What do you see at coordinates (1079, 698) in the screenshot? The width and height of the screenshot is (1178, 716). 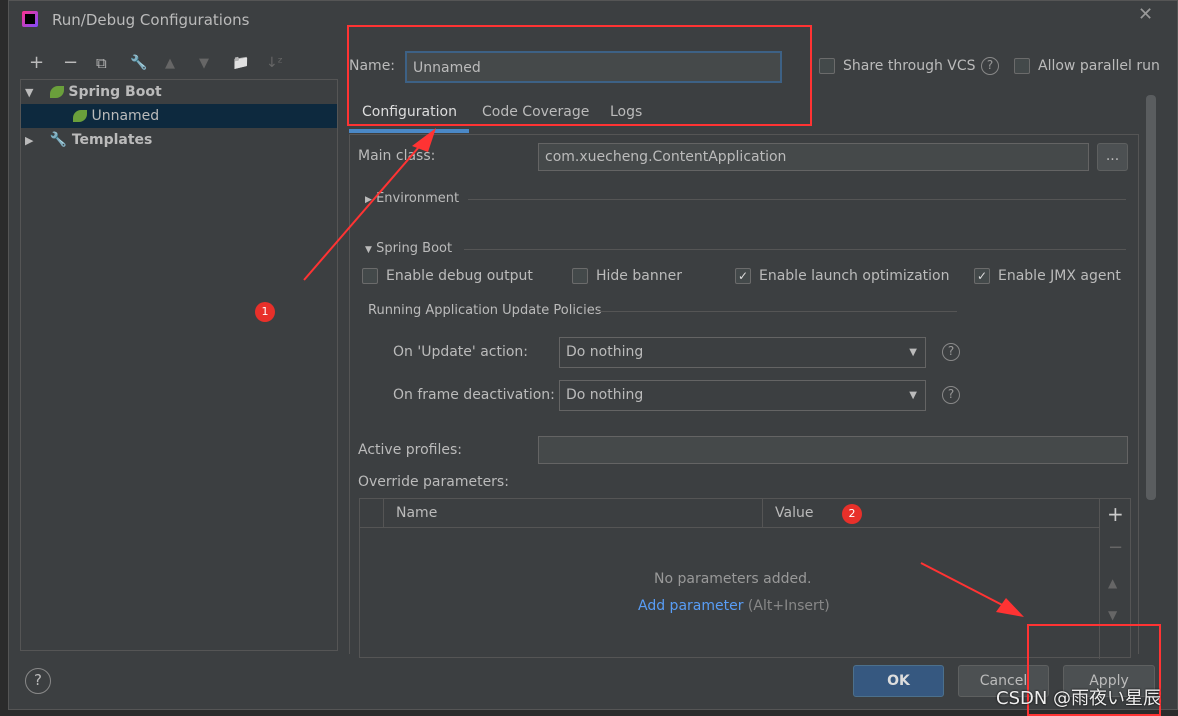 I see `watermark: CSDN @雨夜い星辰` at bounding box center [1079, 698].